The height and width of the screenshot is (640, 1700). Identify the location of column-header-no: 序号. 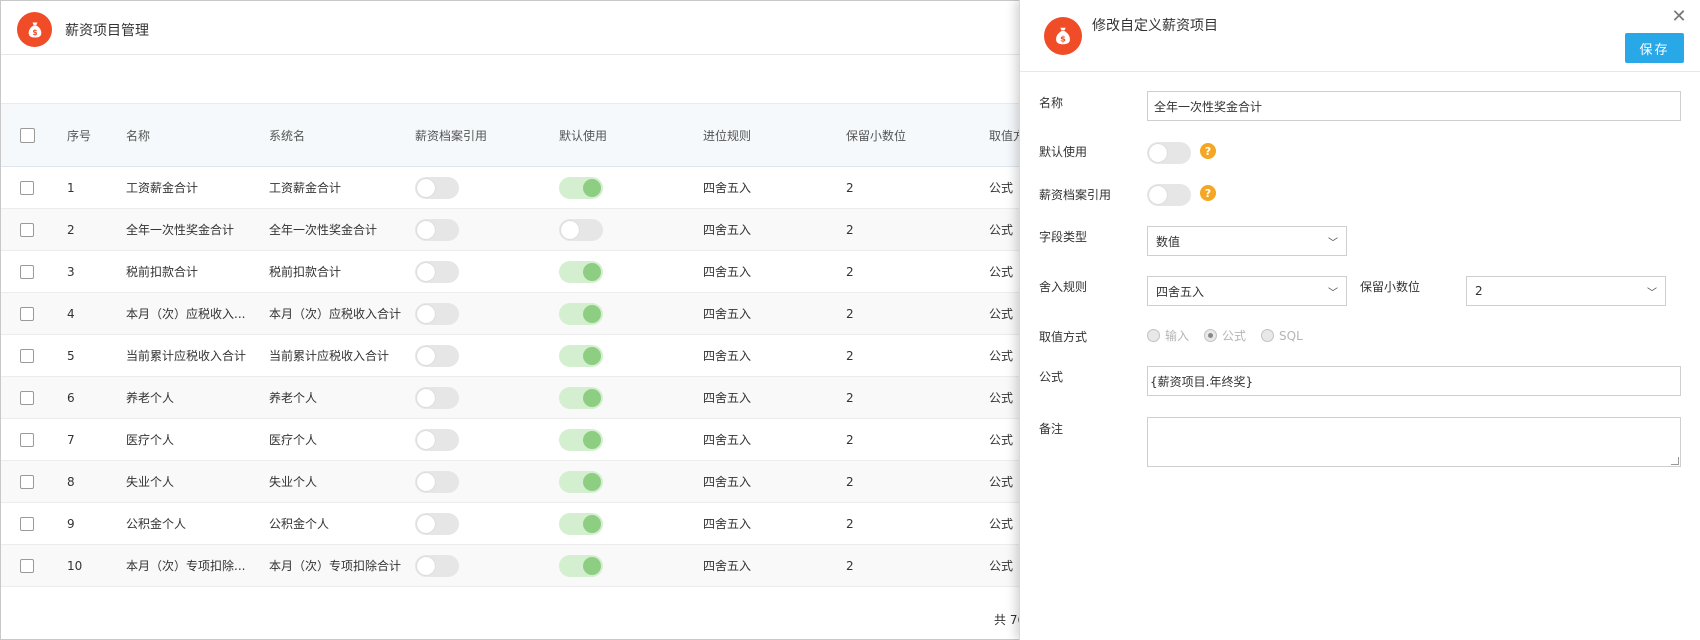
(79, 135).